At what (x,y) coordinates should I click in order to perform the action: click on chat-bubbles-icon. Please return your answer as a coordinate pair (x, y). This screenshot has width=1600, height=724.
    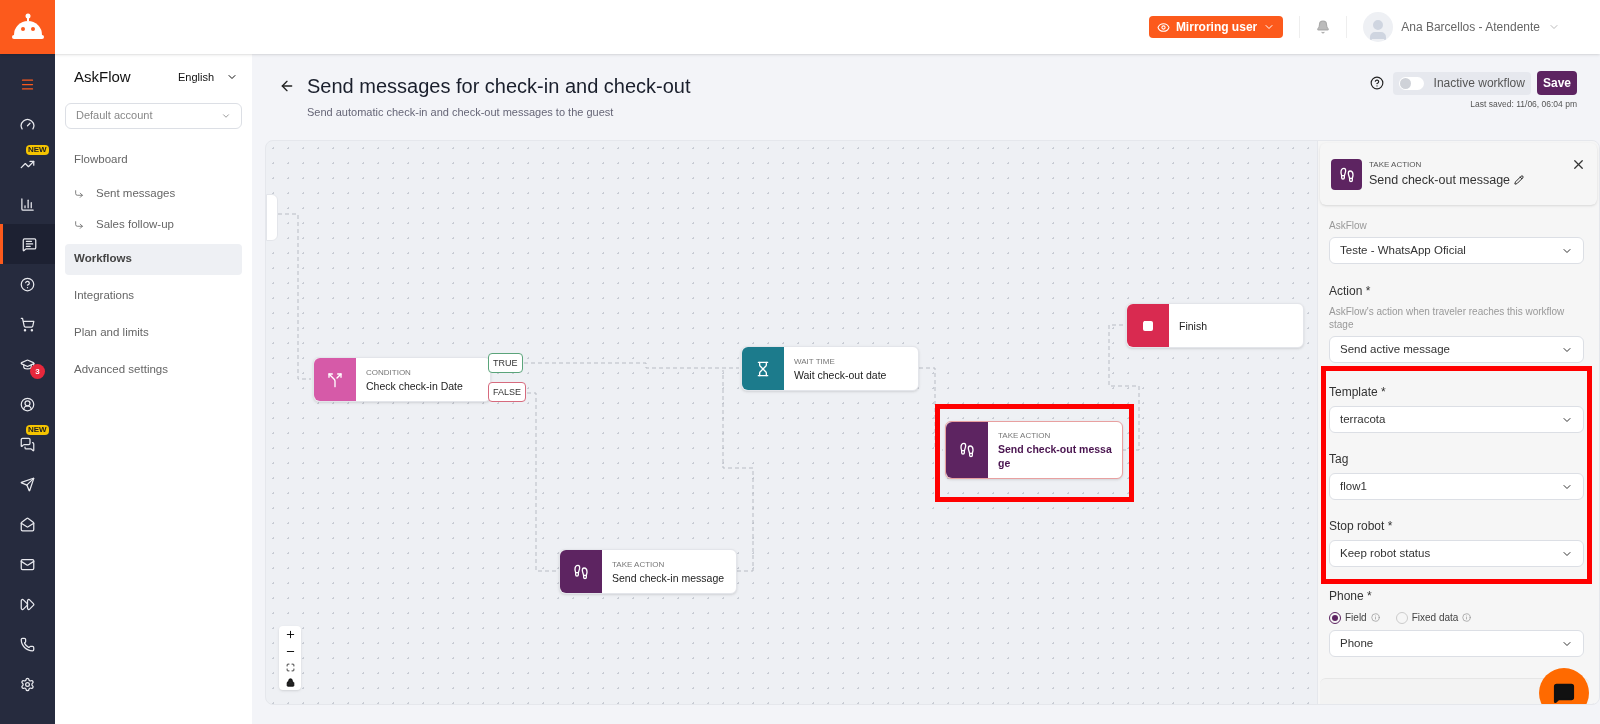
    Looking at the image, I should click on (27, 444).